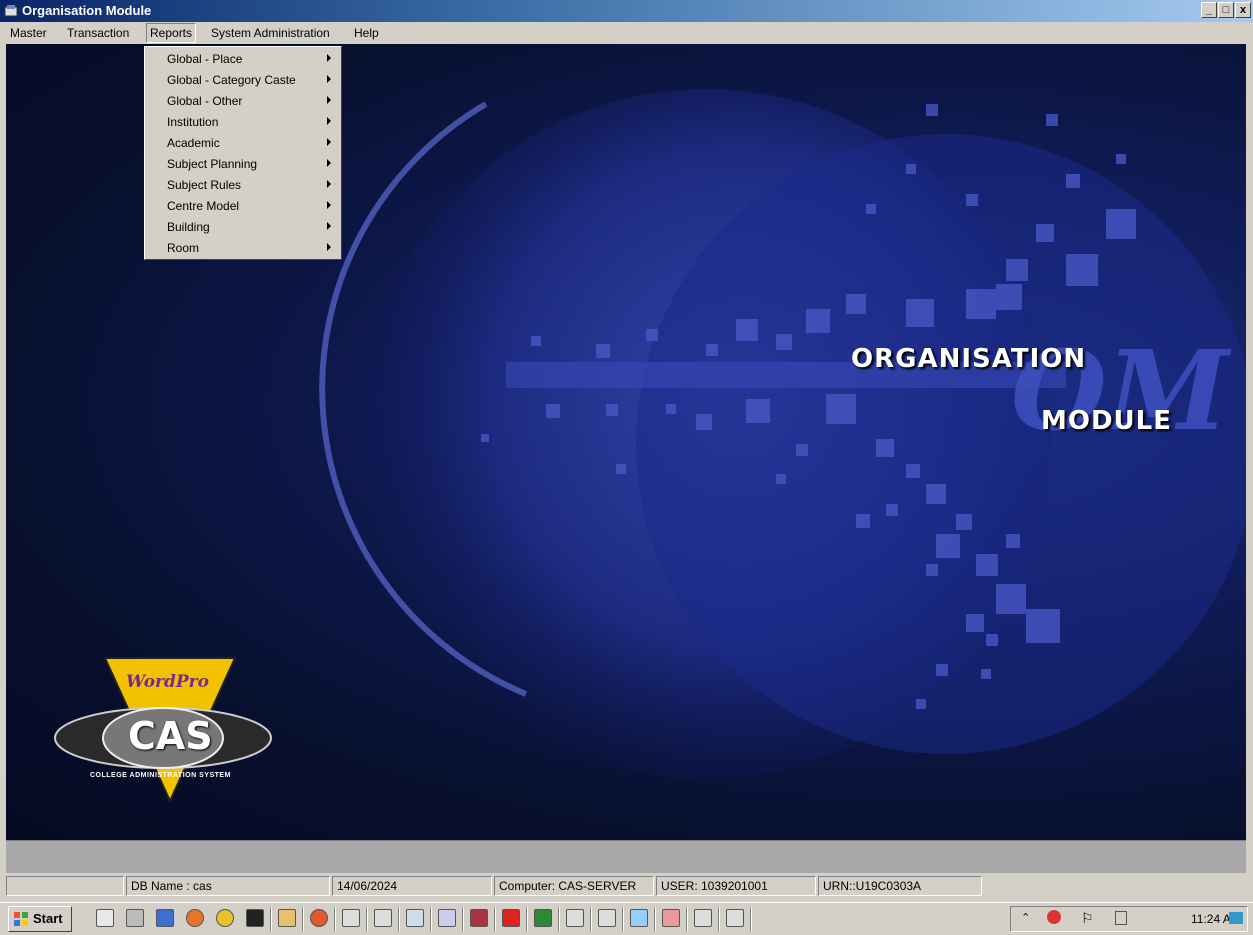  I want to click on start-button: Start, so click(40, 919).